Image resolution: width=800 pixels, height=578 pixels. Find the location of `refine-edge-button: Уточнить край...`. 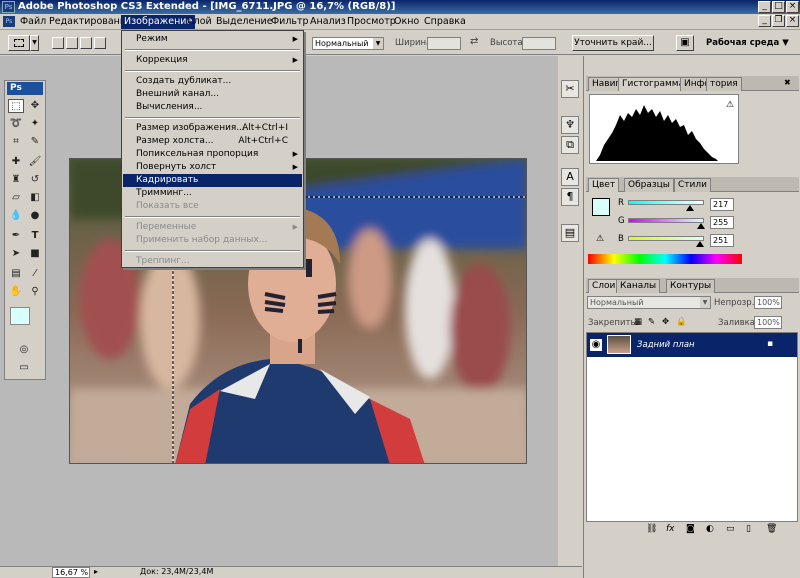

refine-edge-button: Уточнить край... is located at coordinates (613, 43).